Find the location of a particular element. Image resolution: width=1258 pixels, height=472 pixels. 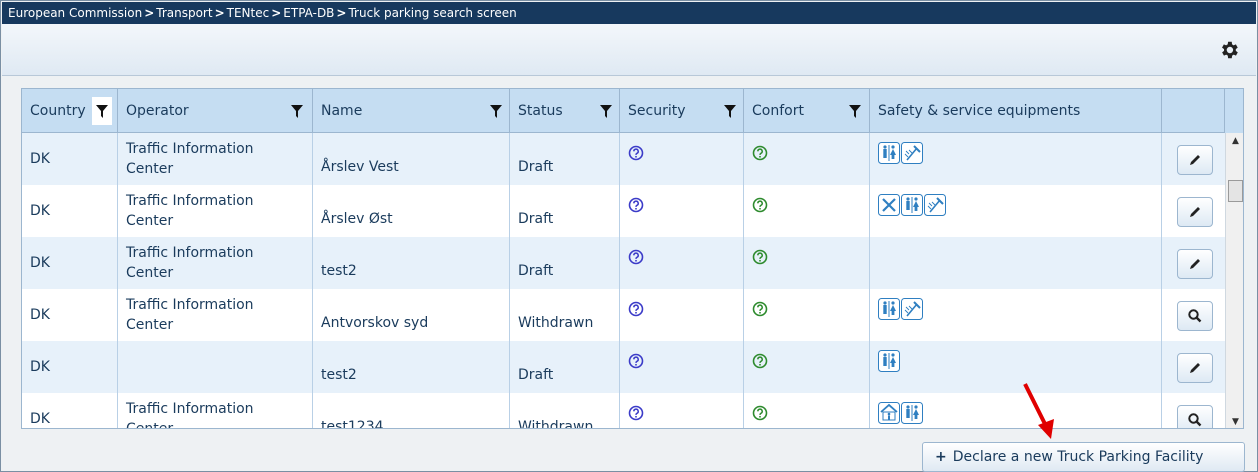

vertical-scrollbar: ▲ ▼ is located at coordinates (1234, 280).